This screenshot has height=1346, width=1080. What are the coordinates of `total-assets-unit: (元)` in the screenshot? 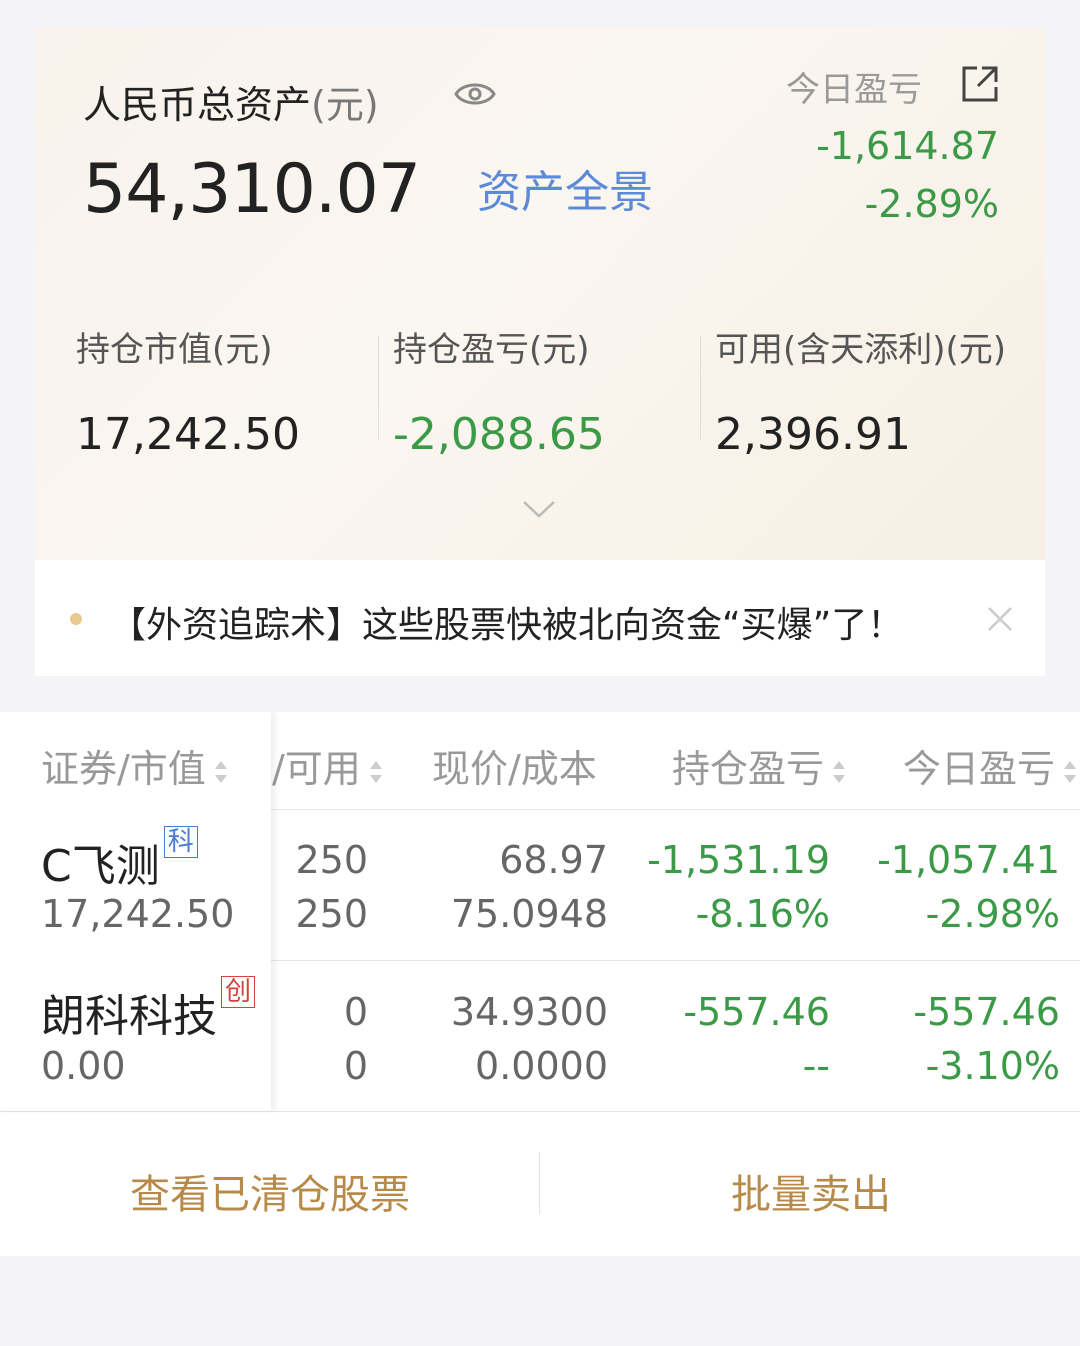 It's located at (345, 105).